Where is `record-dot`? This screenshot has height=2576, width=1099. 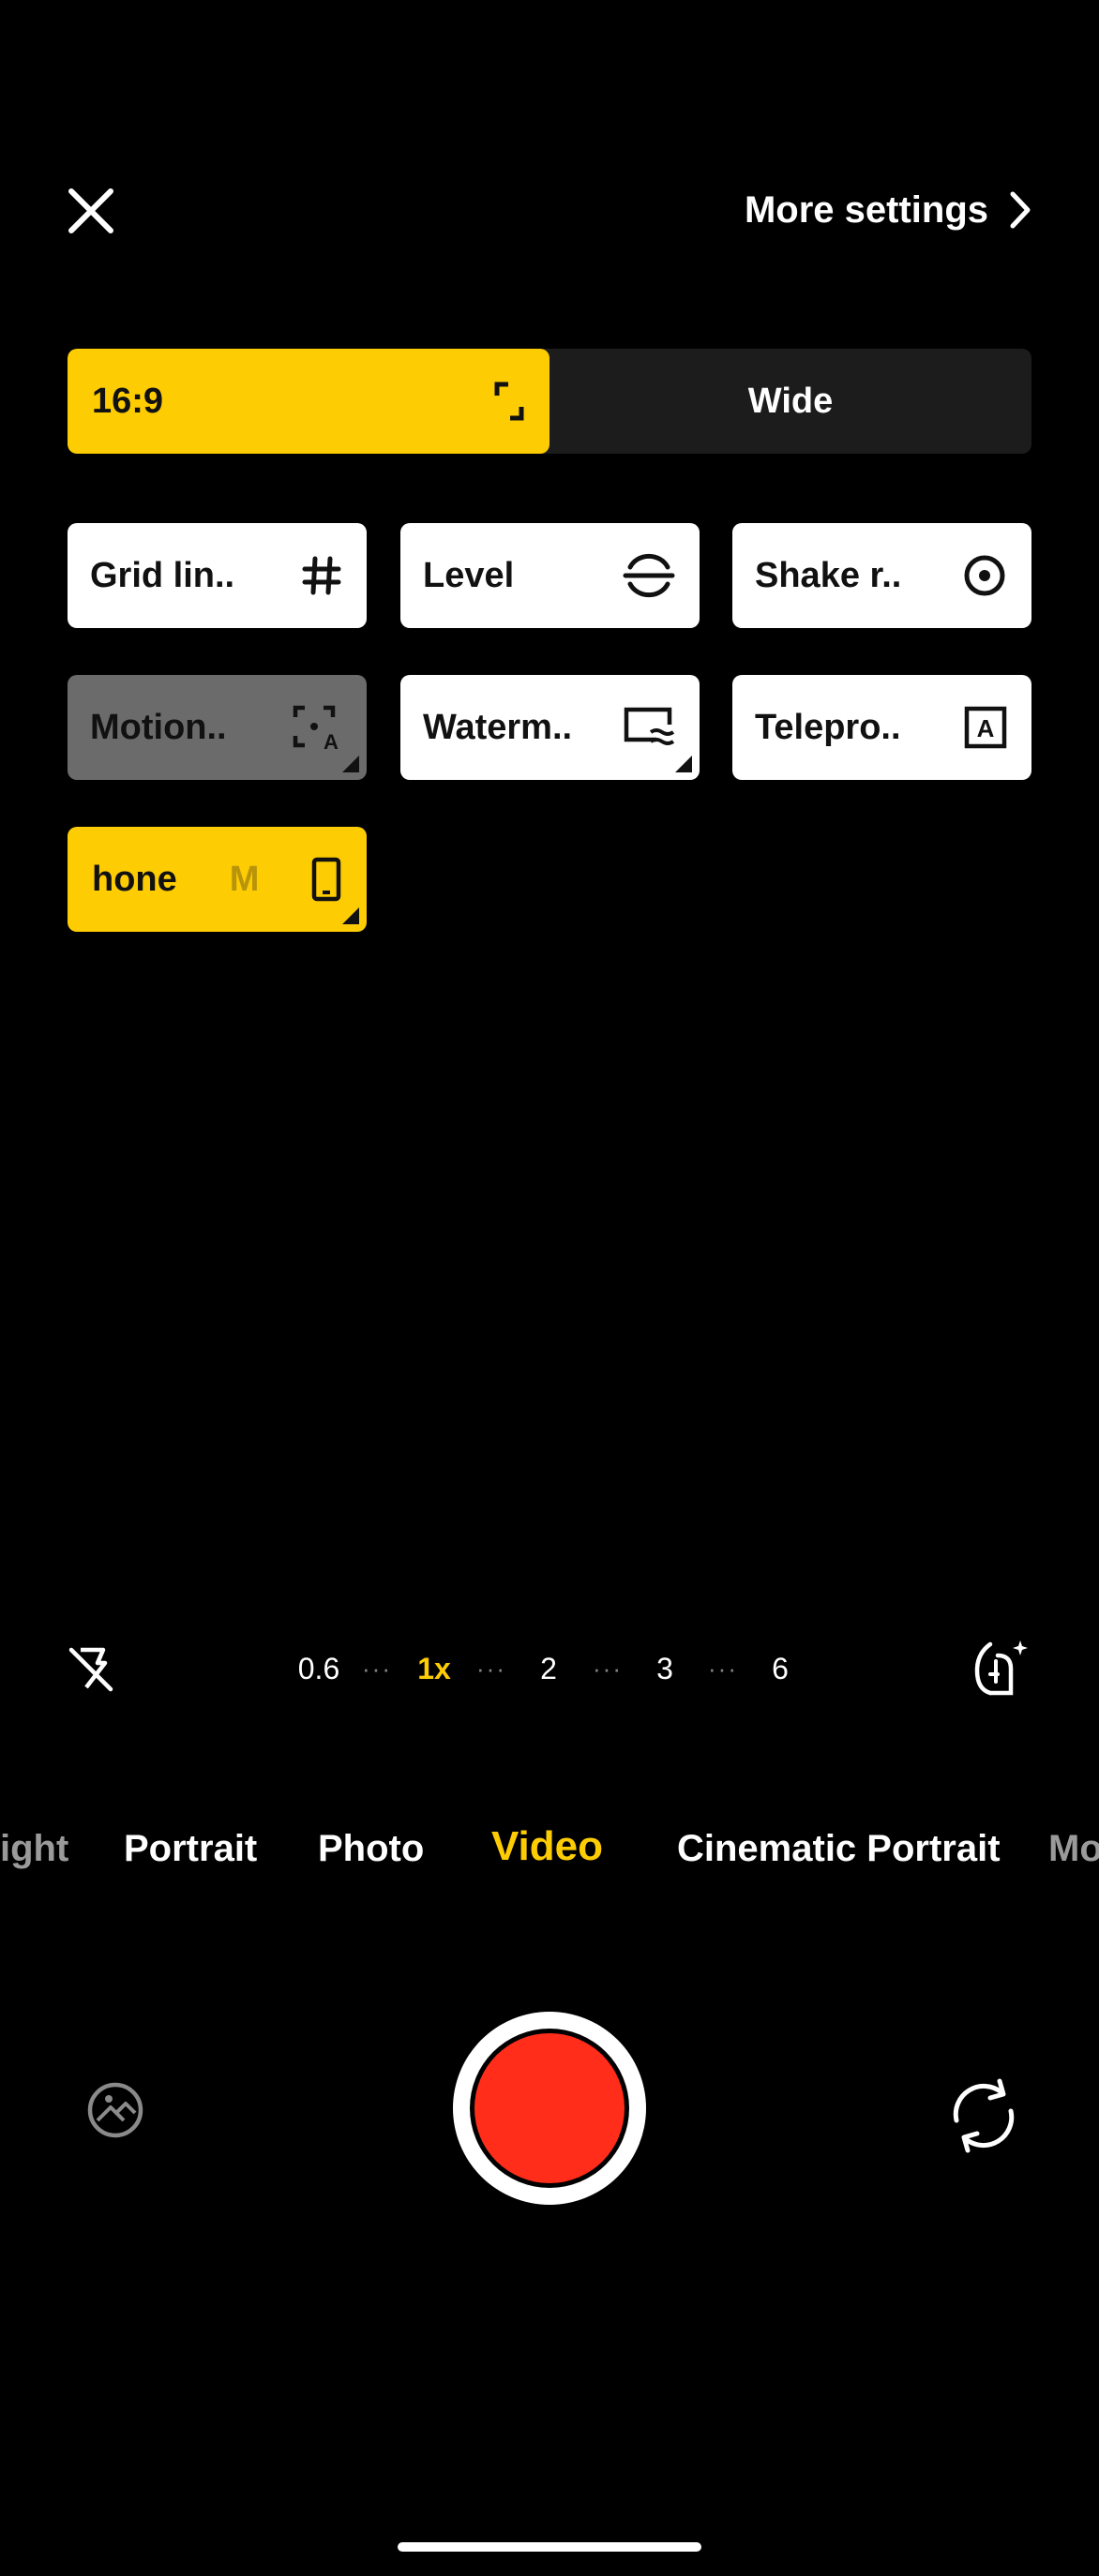
record-dot is located at coordinates (549, 2108).